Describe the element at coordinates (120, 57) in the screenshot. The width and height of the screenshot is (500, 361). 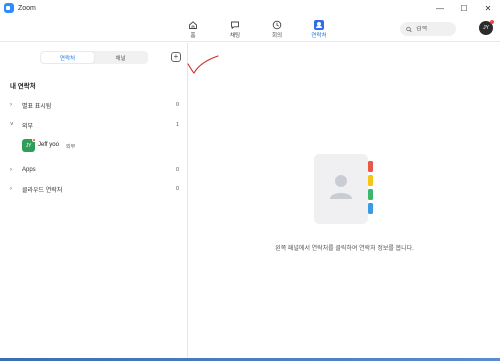
I see `segment-channels: 채널` at that location.